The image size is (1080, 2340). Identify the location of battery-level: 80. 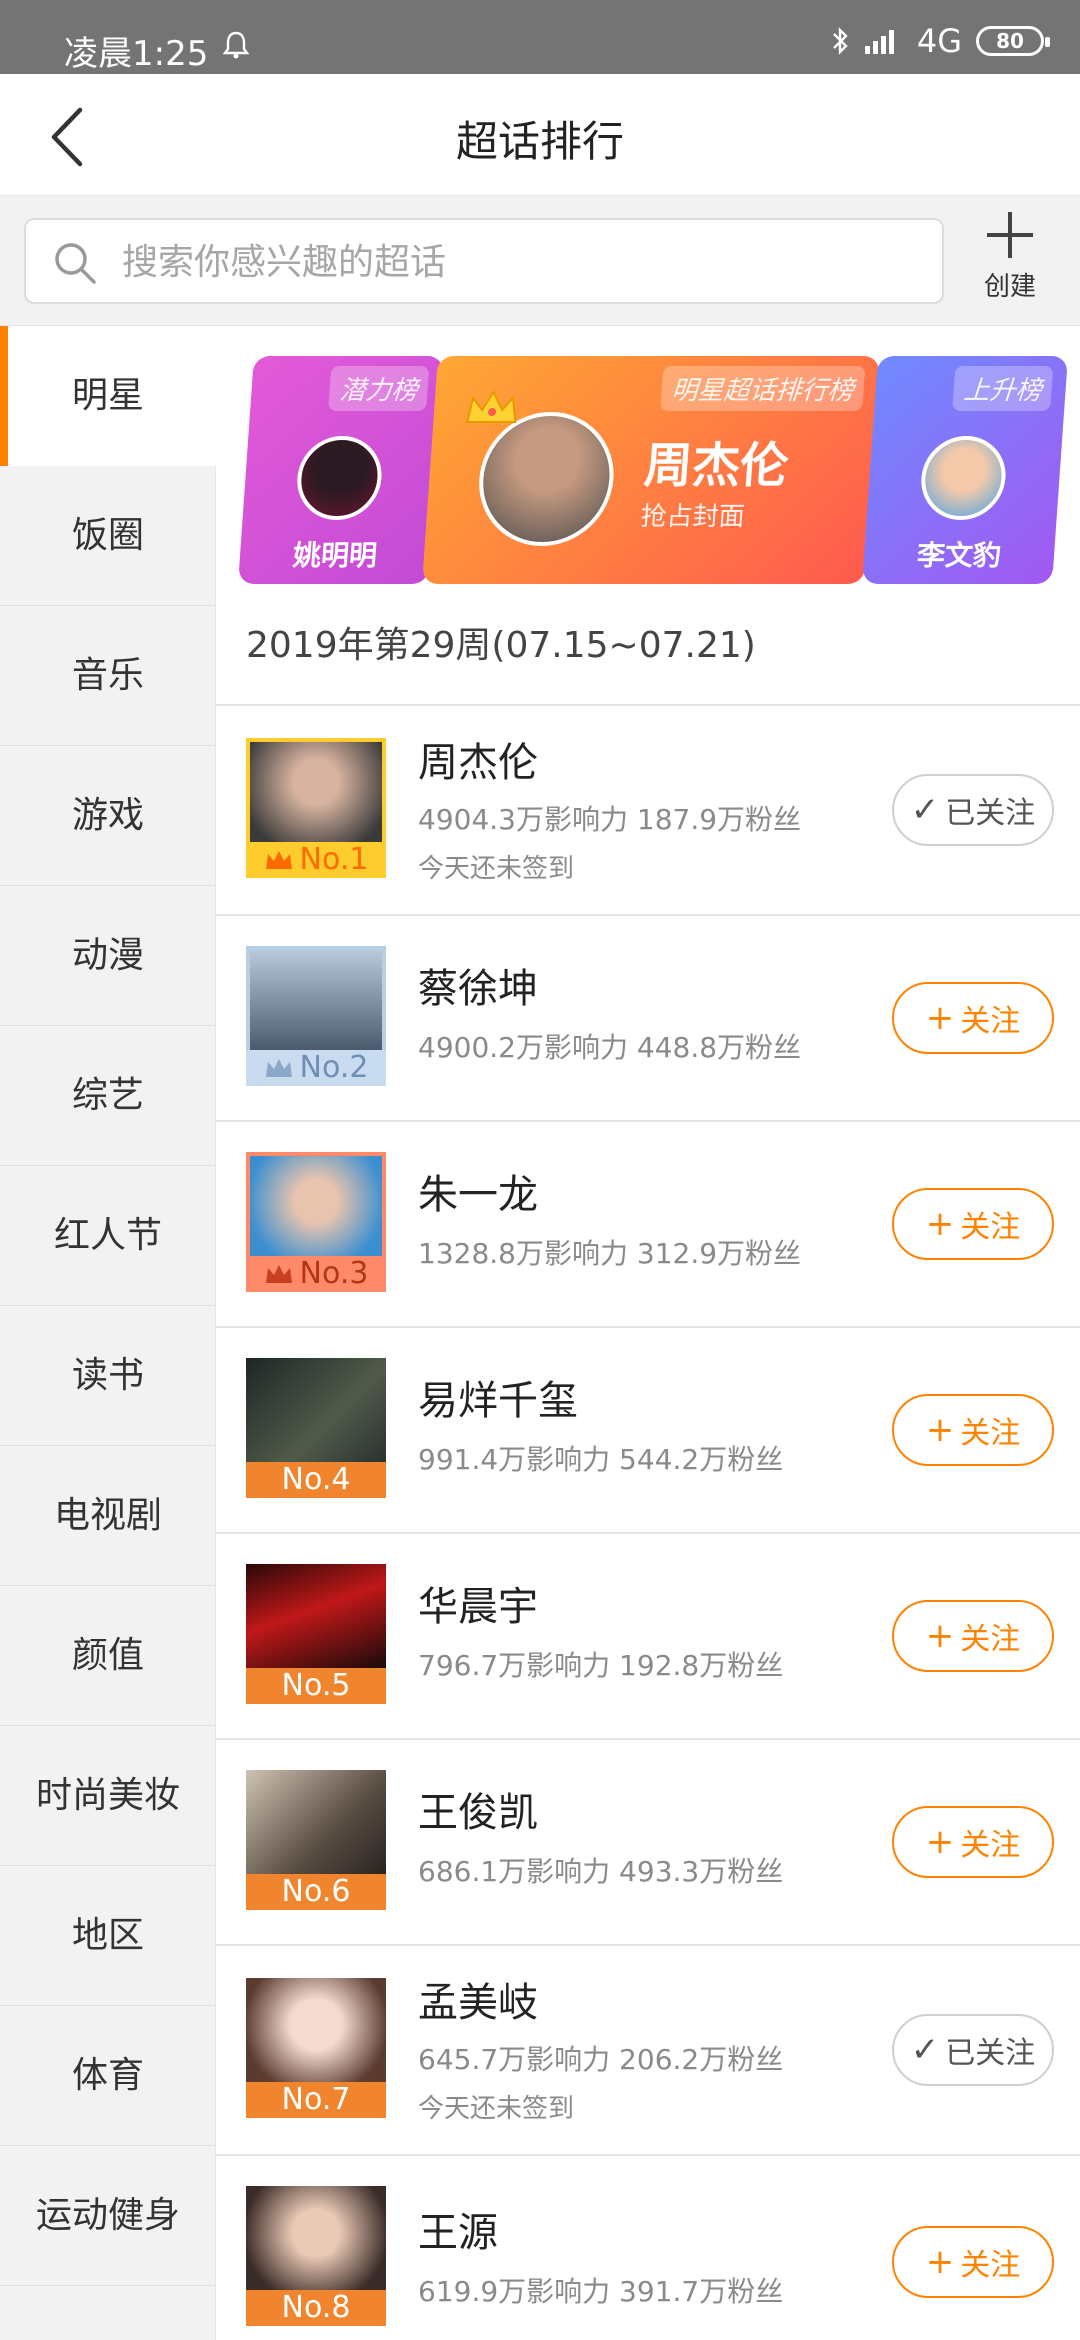
(1010, 41).